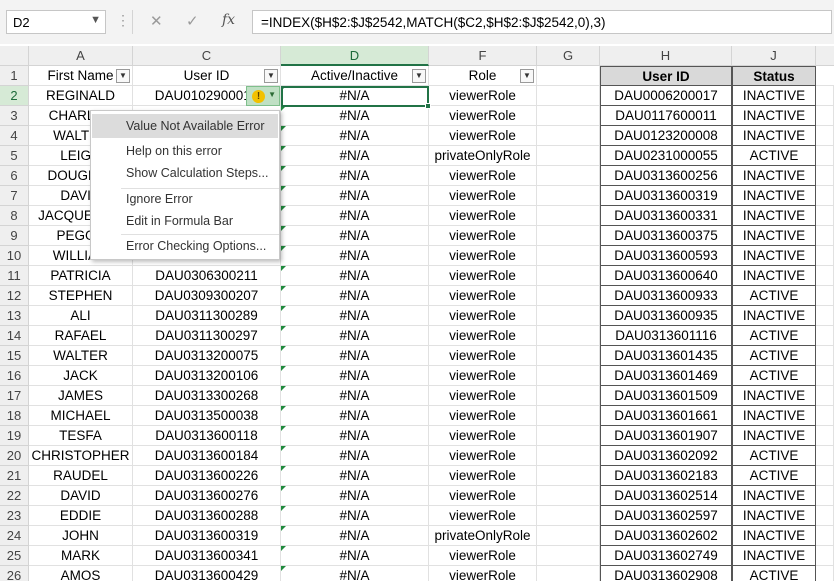 The image size is (834, 581). Describe the element at coordinates (14, 136) in the screenshot. I see `row-header: 4` at that location.